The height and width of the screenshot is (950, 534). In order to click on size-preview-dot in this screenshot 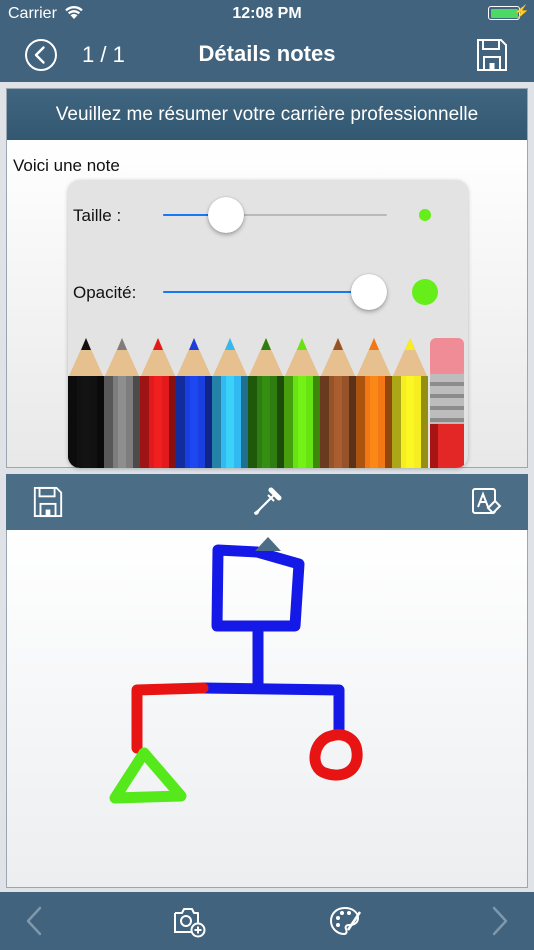, I will do `click(425, 215)`.